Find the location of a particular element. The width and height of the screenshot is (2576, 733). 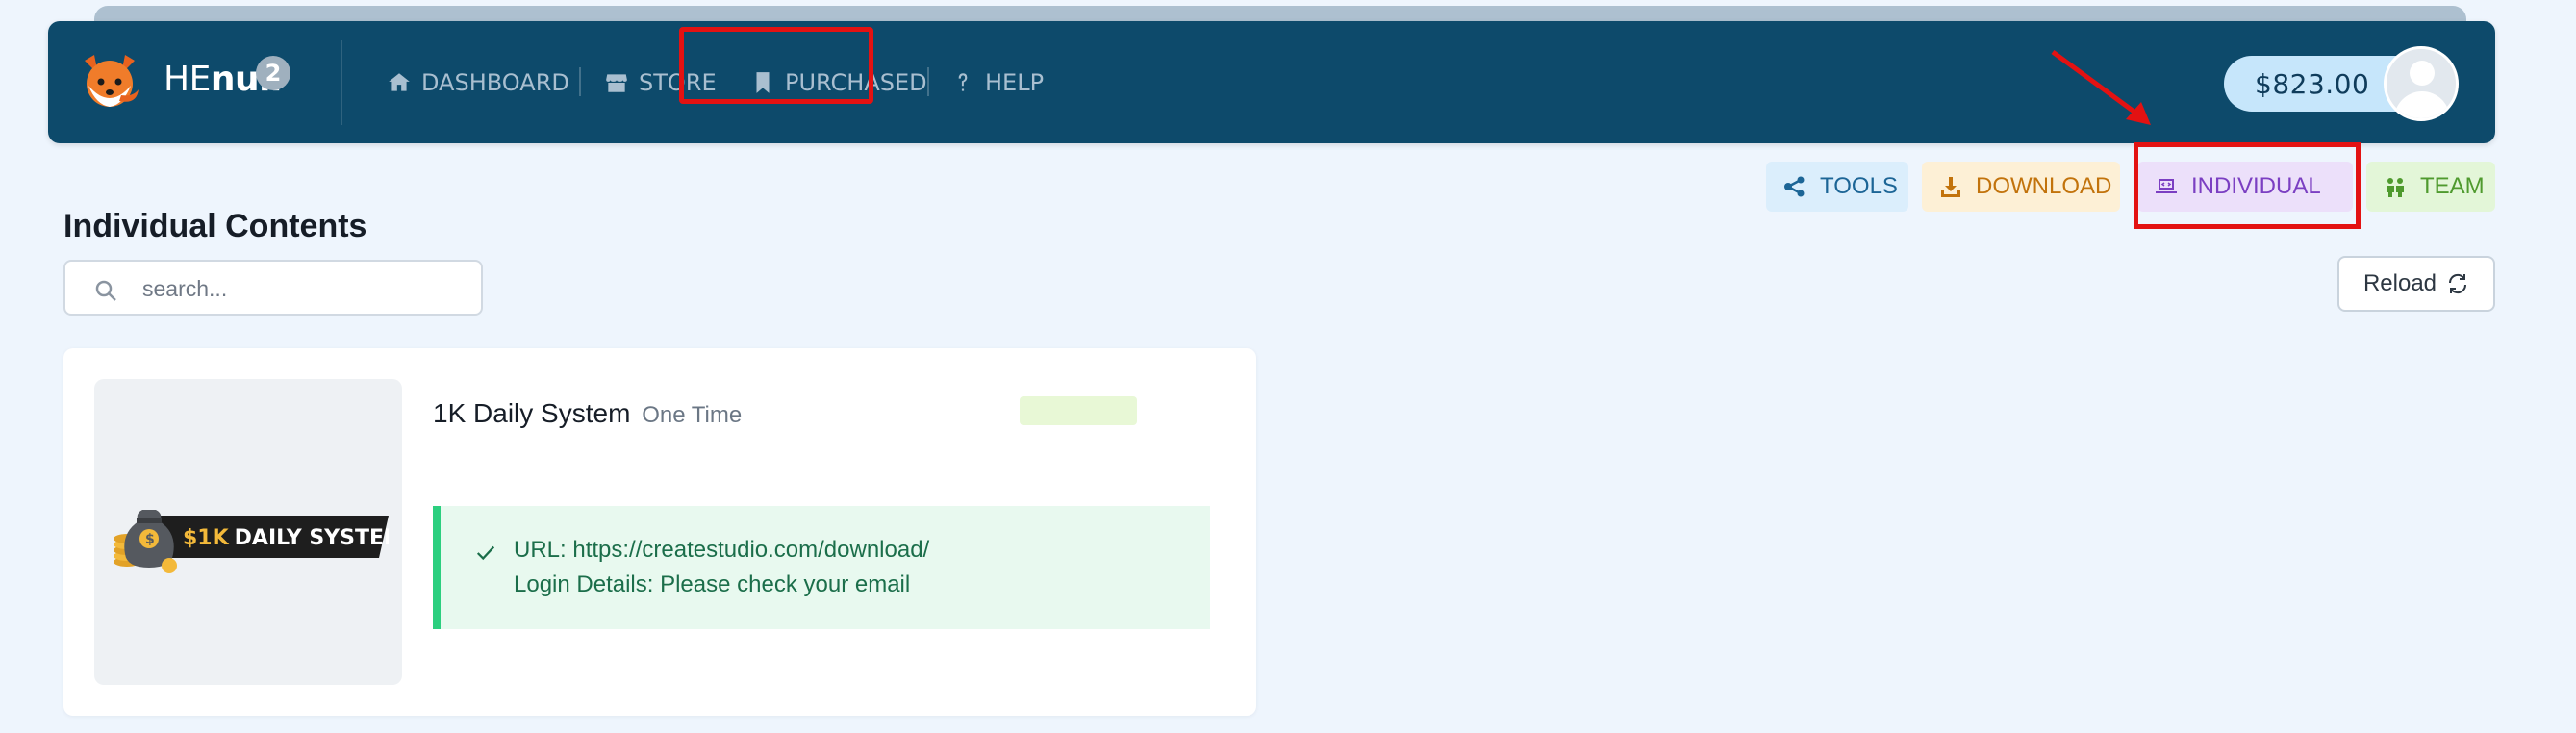

svg-text:$1KDAILY SYSTEM: $1K DAILY SYSTEM is located at coordinates (286, 538).